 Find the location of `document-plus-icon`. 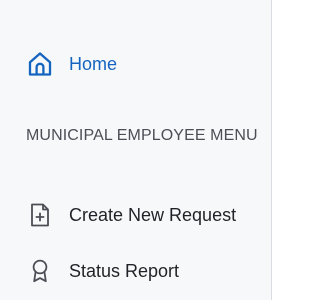

document-plus-icon is located at coordinates (40, 215).